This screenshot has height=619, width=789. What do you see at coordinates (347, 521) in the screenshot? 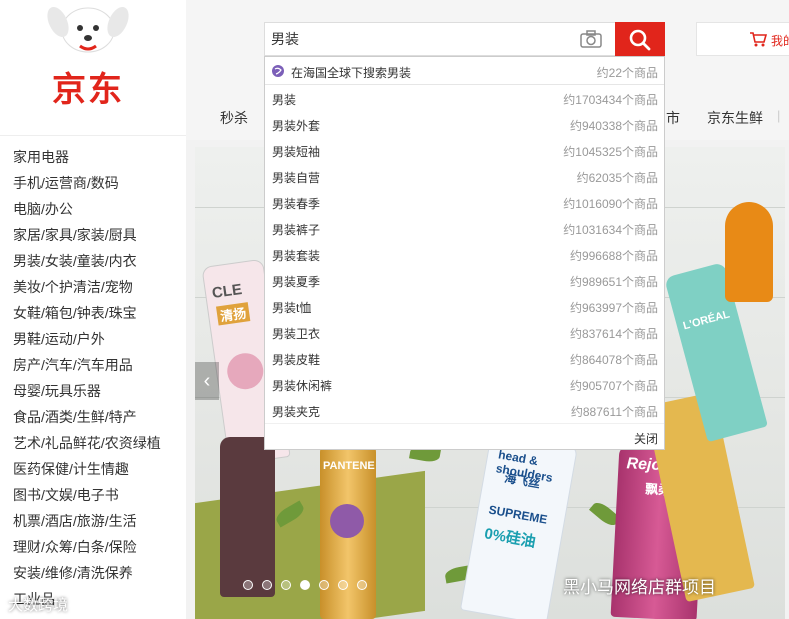
I see `pantene-badge` at bounding box center [347, 521].